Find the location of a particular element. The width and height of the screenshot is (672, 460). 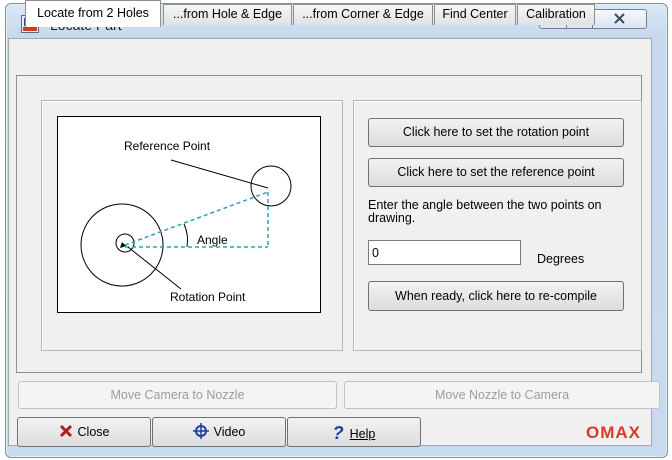

close-button: Close is located at coordinates (84, 432).